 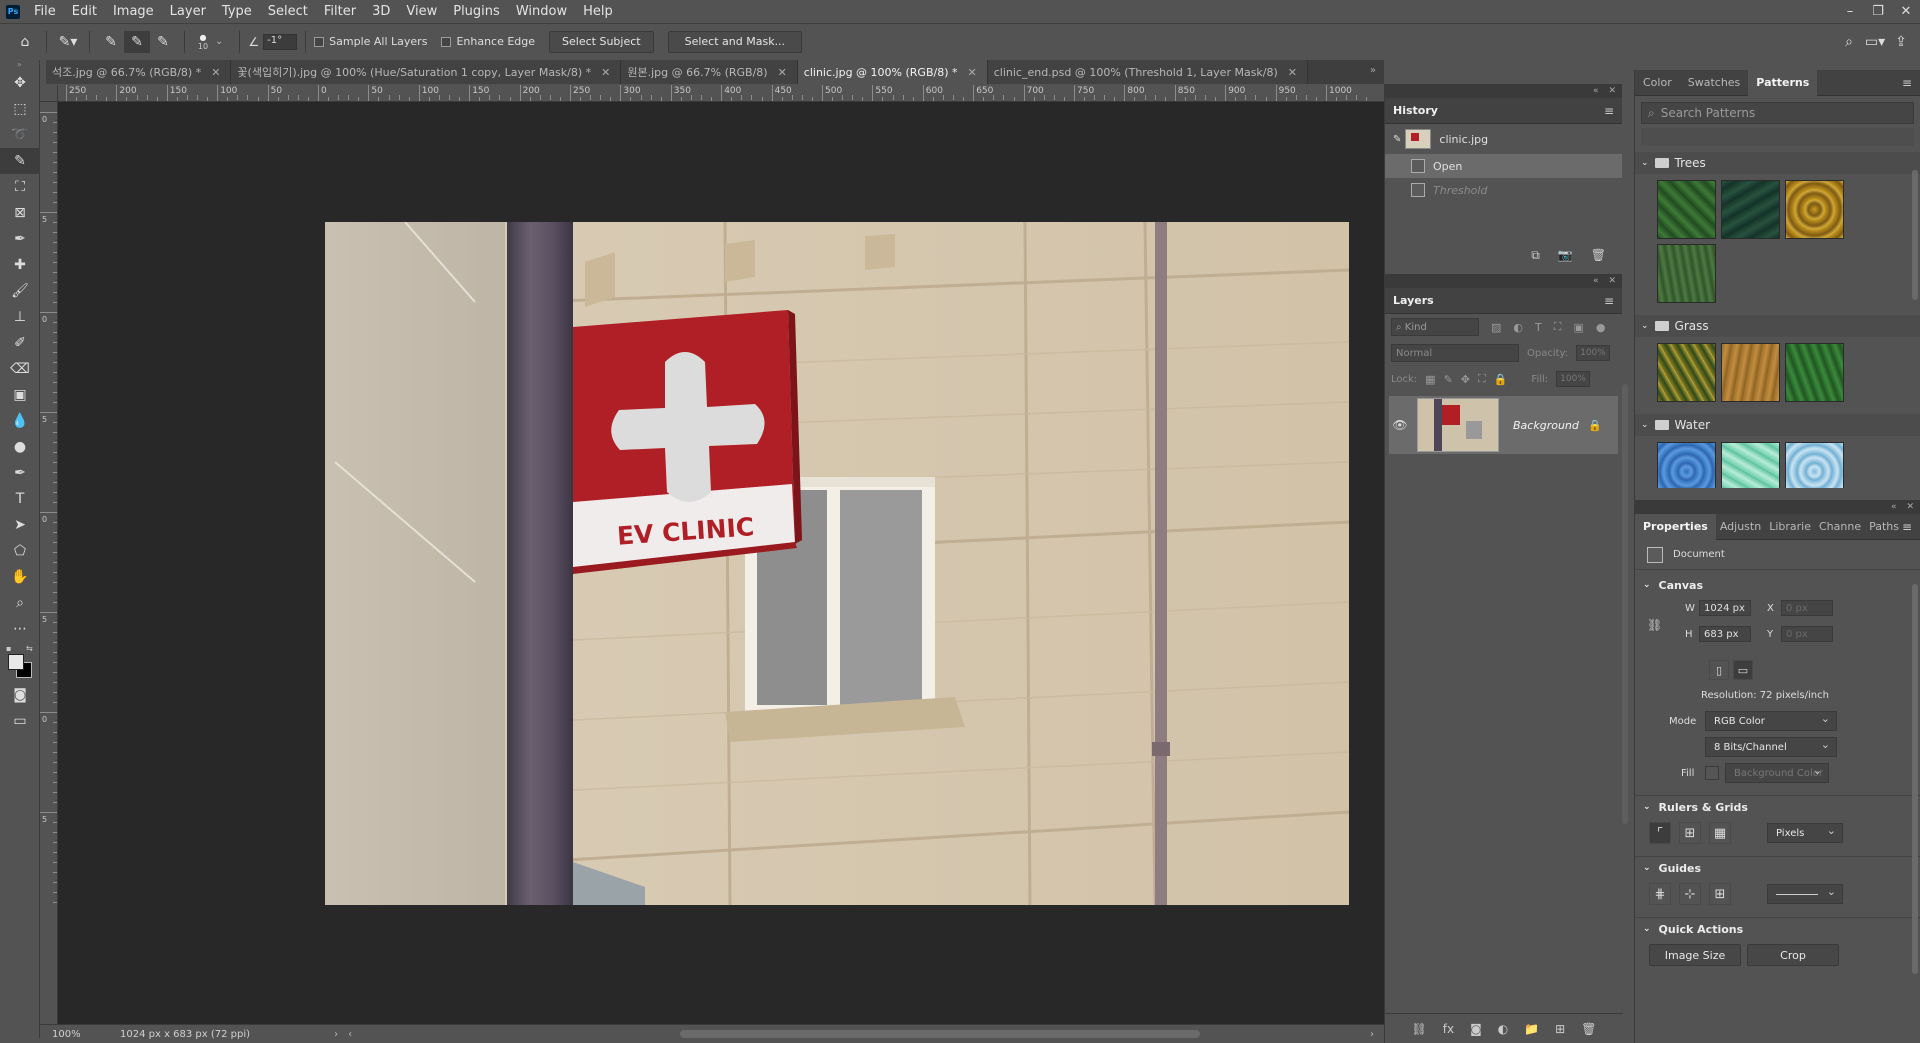 What do you see at coordinates (1465, 379) in the screenshot?
I see `lock-position-icon: ✥` at bounding box center [1465, 379].